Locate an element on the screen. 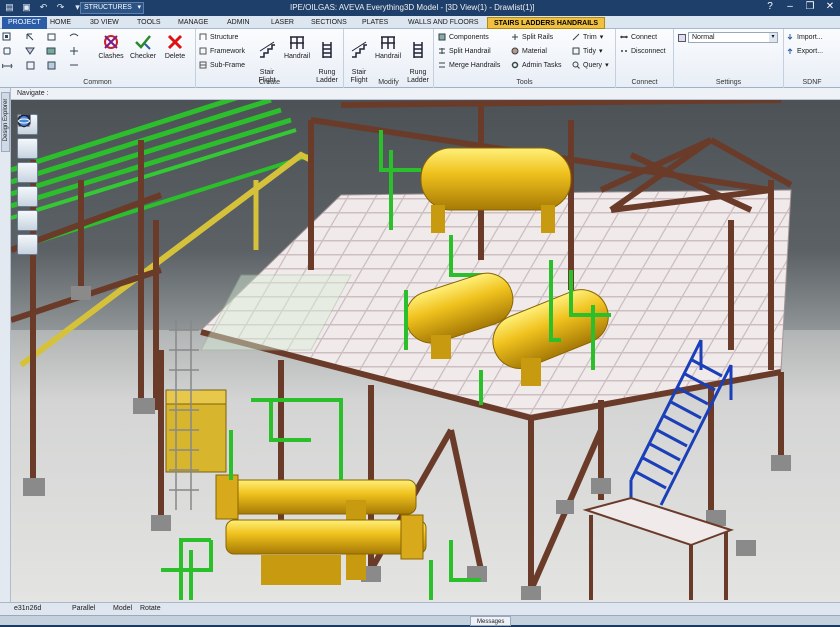 This screenshot has width=840, height=627. stair-flight-icon is located at coordinates (267, 49).